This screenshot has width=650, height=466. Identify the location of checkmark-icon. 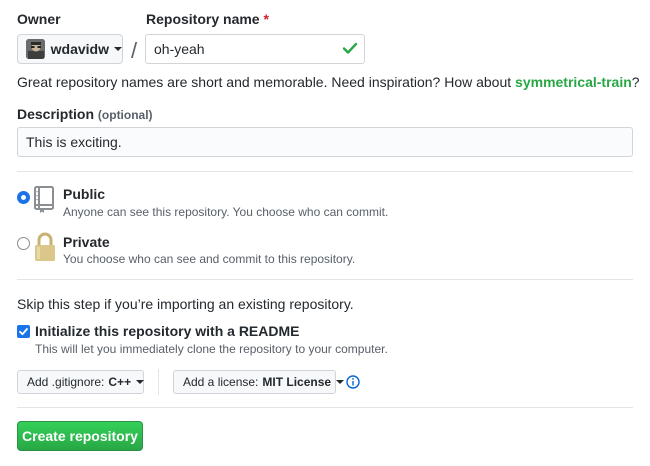
(23, 332).